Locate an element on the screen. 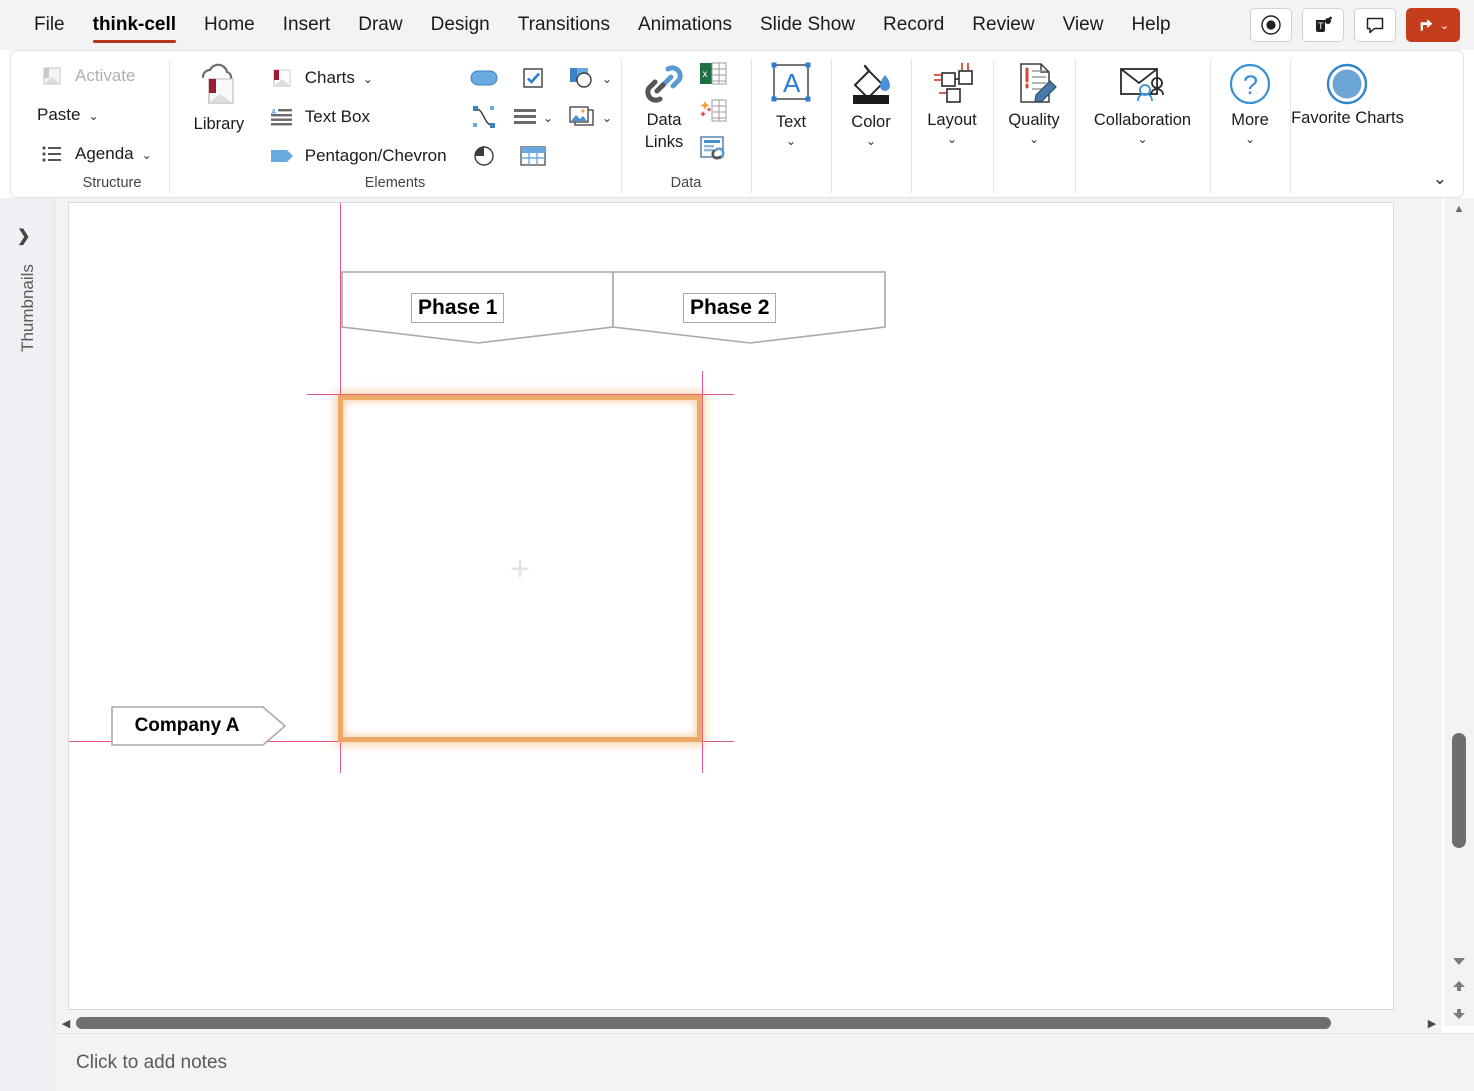 The image size is (1474, 1091). ribbon-group-layout: Layout ⌄ is located at coordinates (952, 122).